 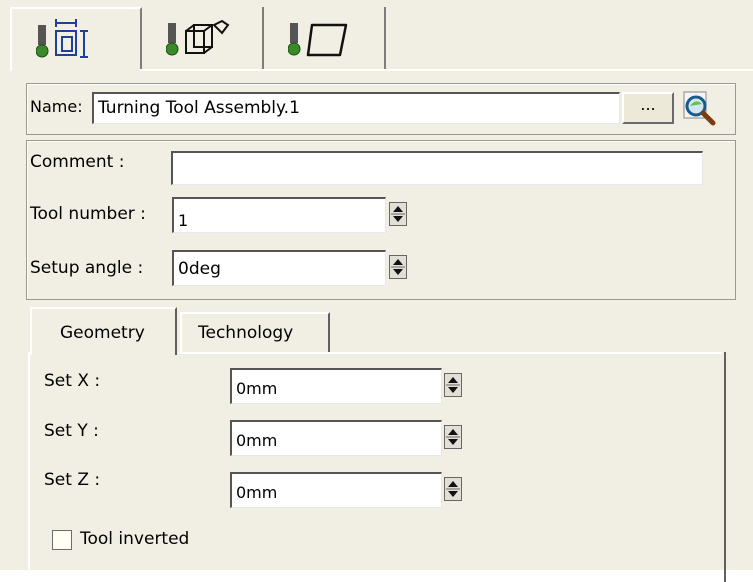 I want to click on set-x-field: 0mm, so click(x=336, y=386).